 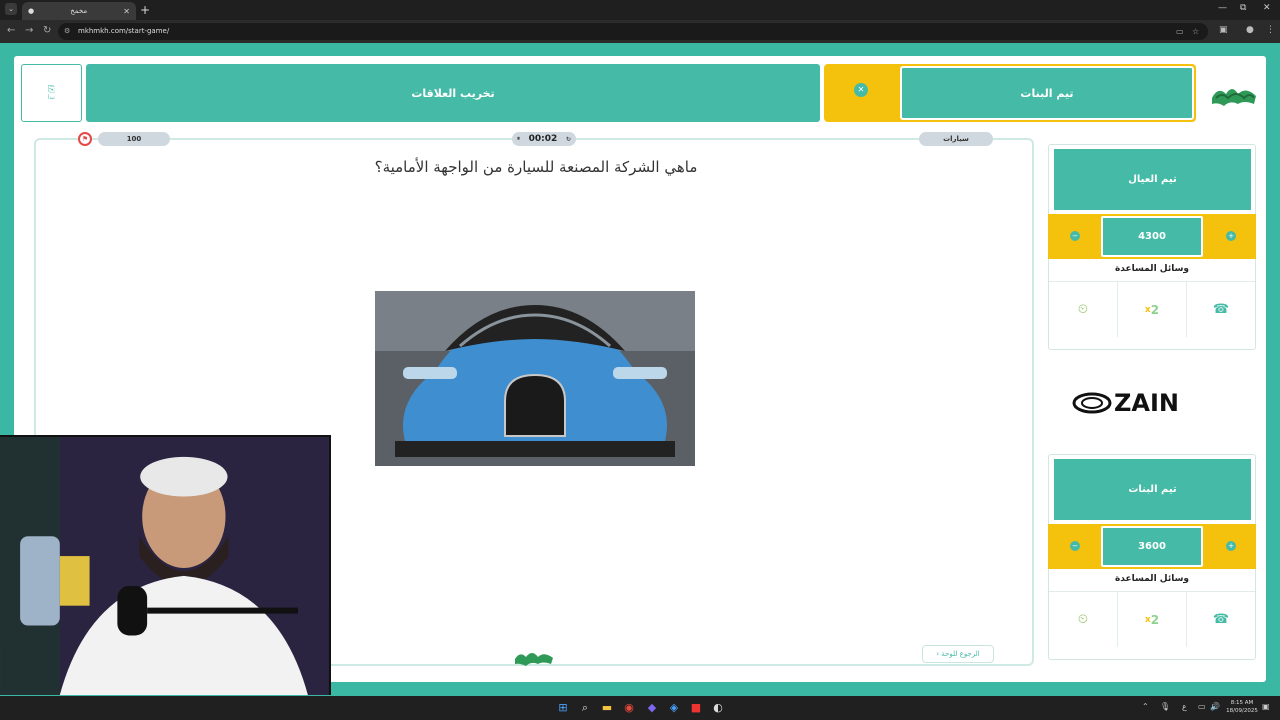 I want to click on pause-icon: ⏸, so click(x=518, y=139).